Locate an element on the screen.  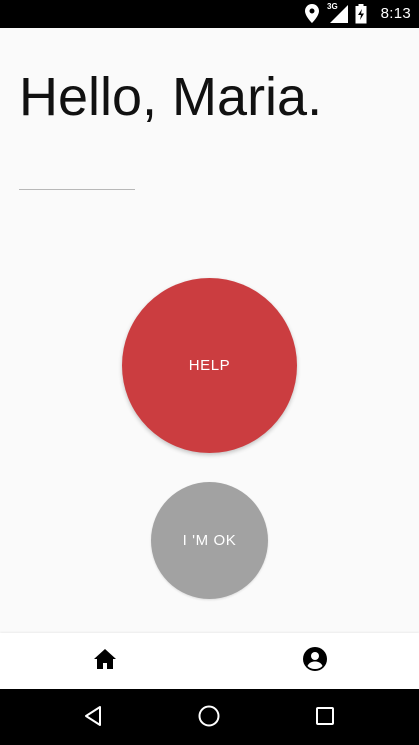
nav-item-profile is located at coordinates (314, 661).